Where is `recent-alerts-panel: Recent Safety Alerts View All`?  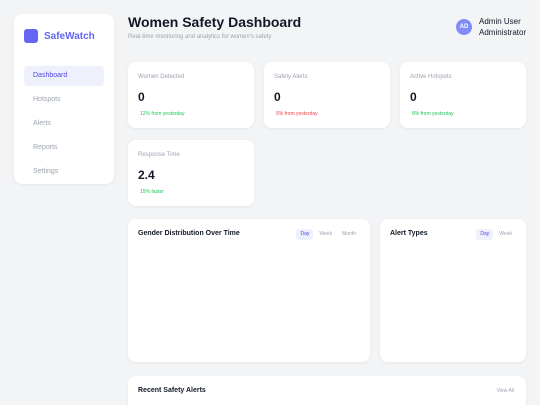 recent-alerts-panel: Recent Safety Alerts View All is located at coordinates (327, 390).